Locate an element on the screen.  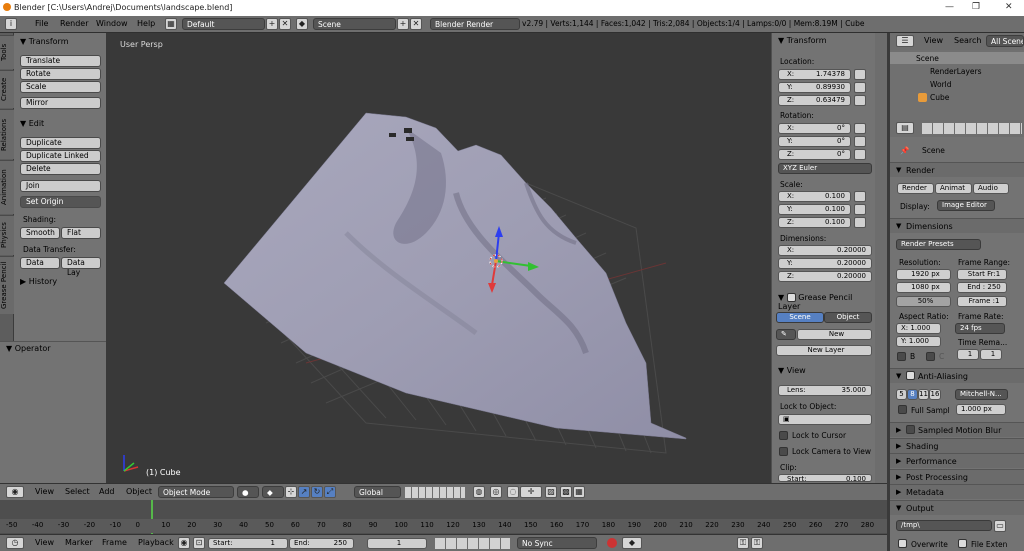
operator-panel-header: ▼ Operator is located at coordinates (28, 348).